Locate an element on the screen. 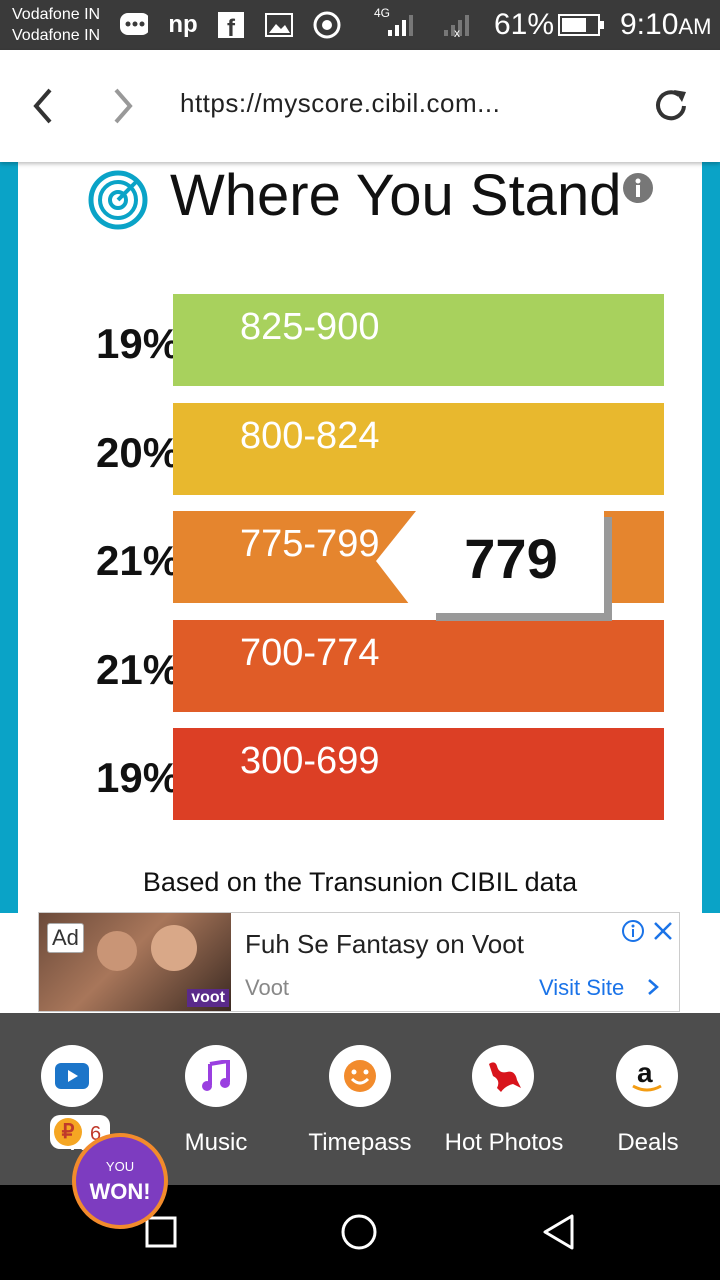 Image resolution: width=720 pixels, height=1280 pixels. carrier-name-1: Vodafone IN is located at coordinates (56, 14).